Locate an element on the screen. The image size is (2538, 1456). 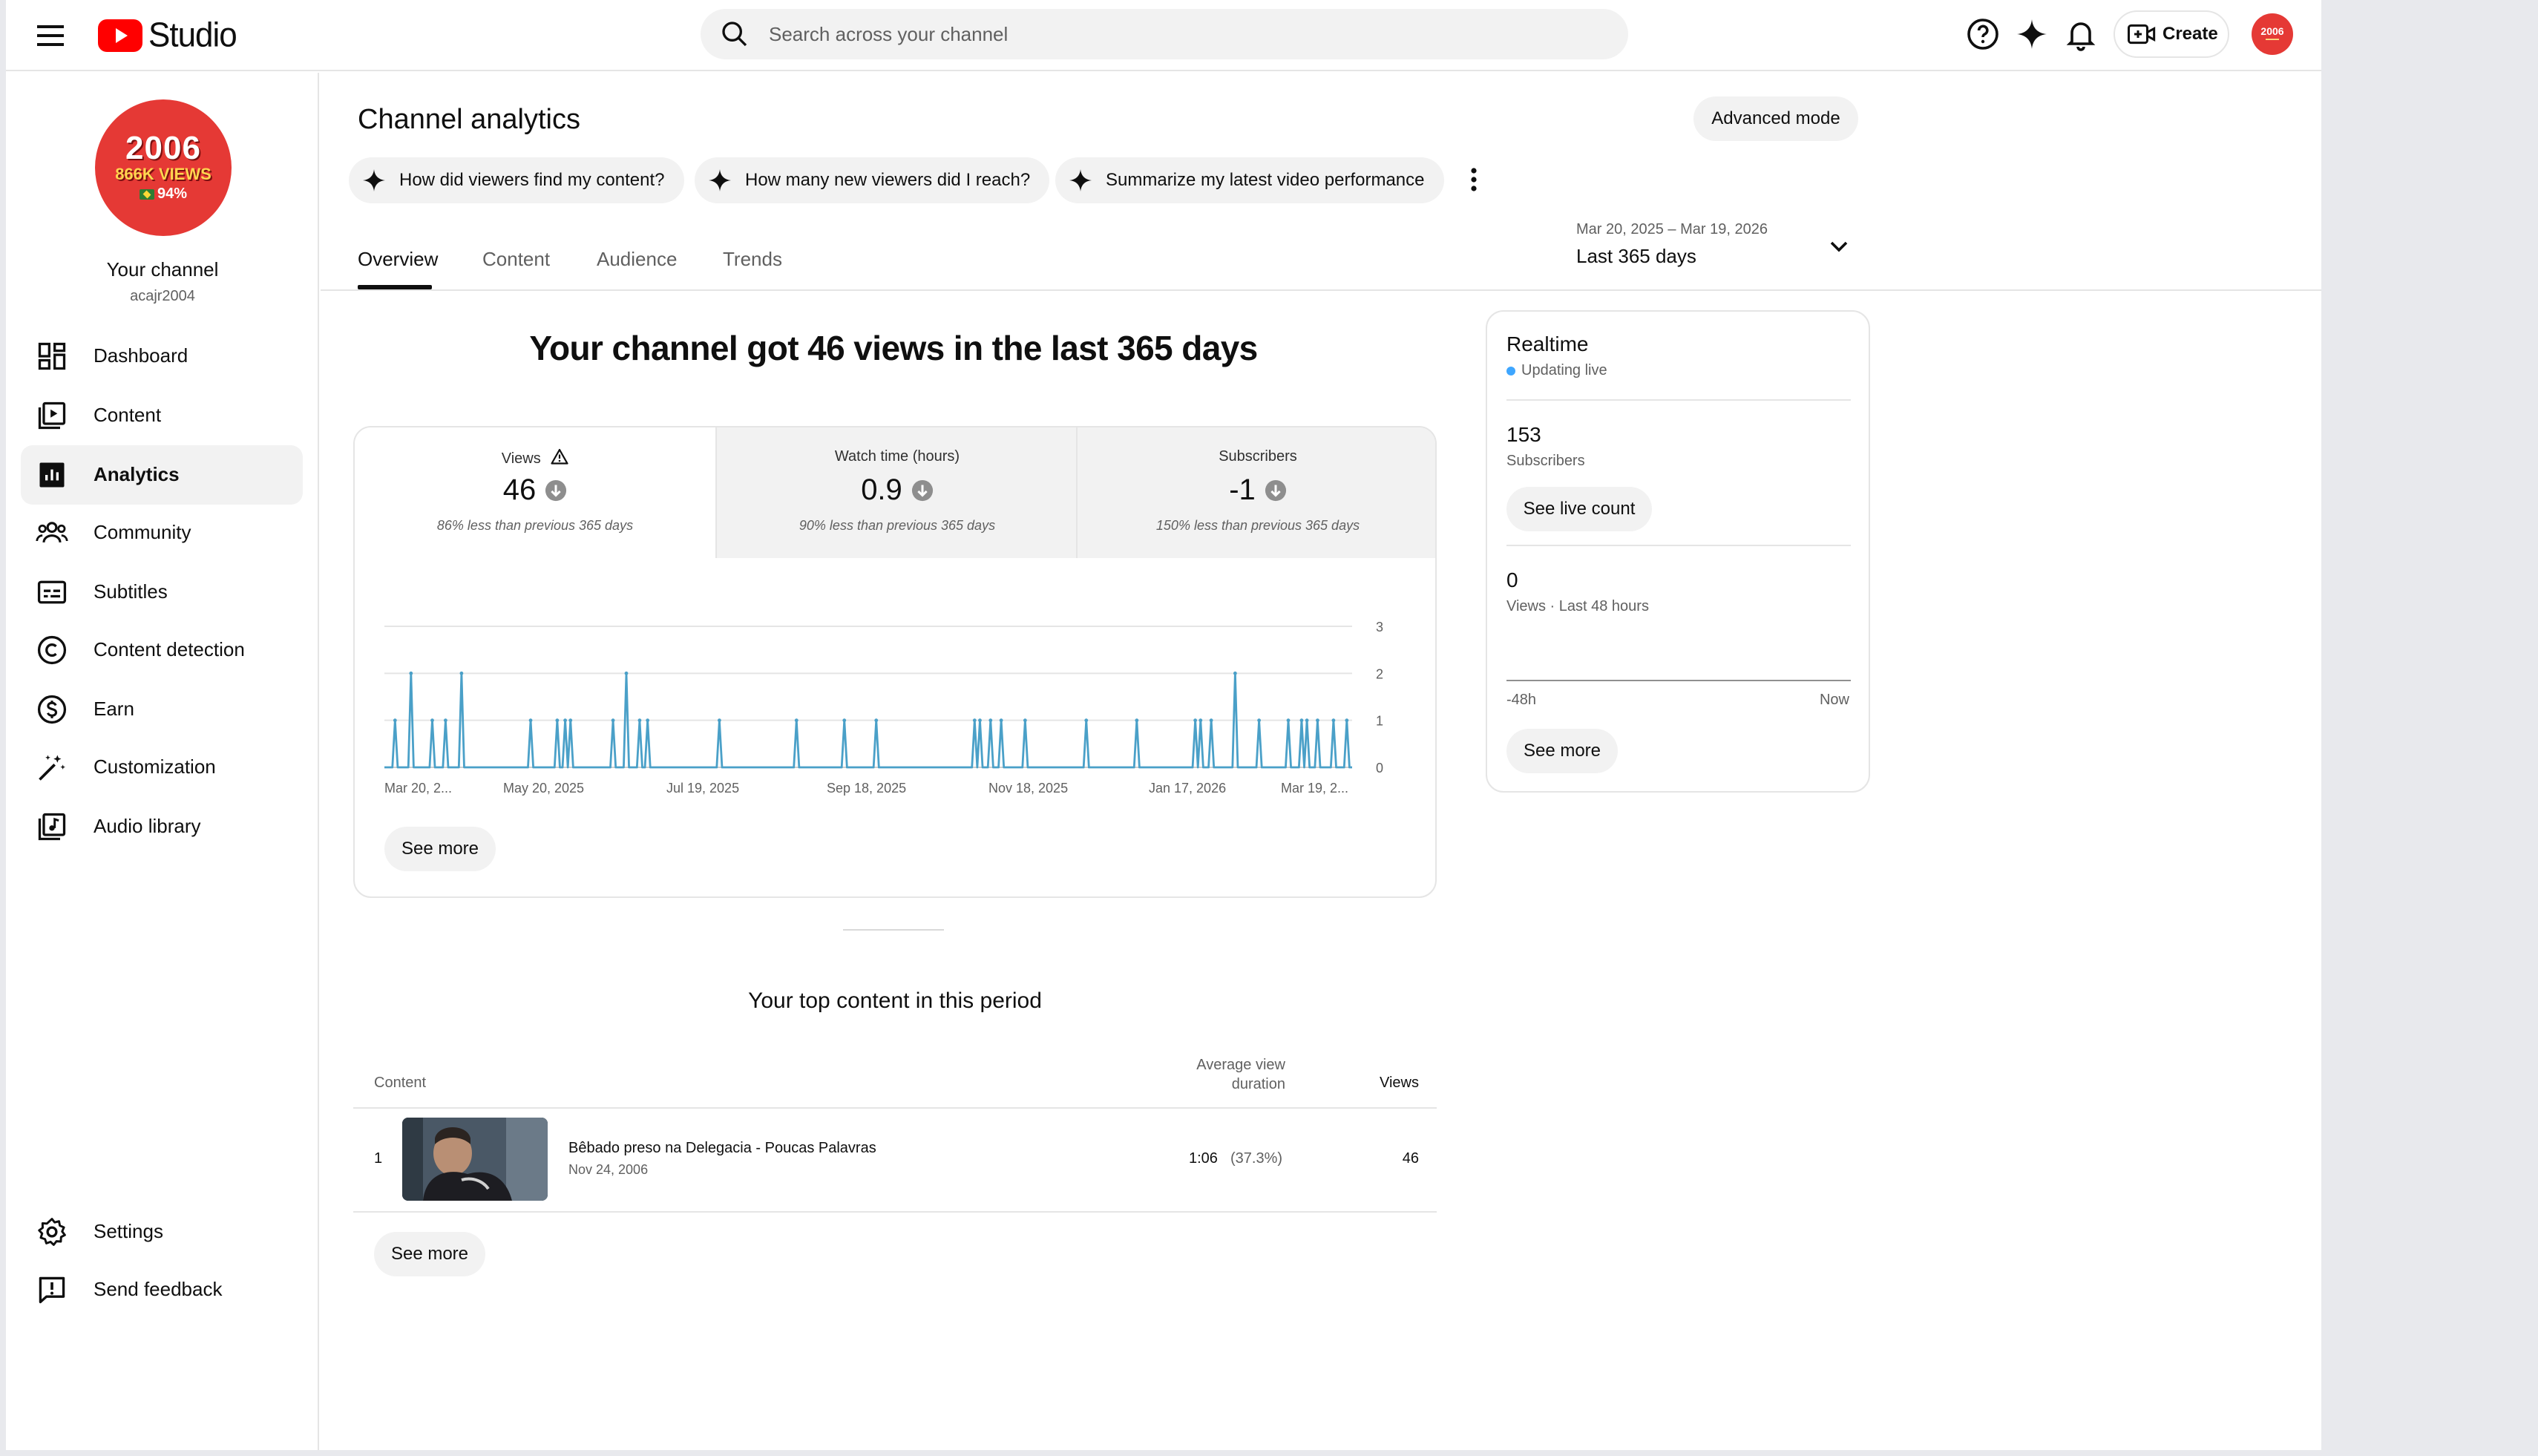
ai-chip-find-content: How did viewers find my content? is located at coordinates (516, 180).